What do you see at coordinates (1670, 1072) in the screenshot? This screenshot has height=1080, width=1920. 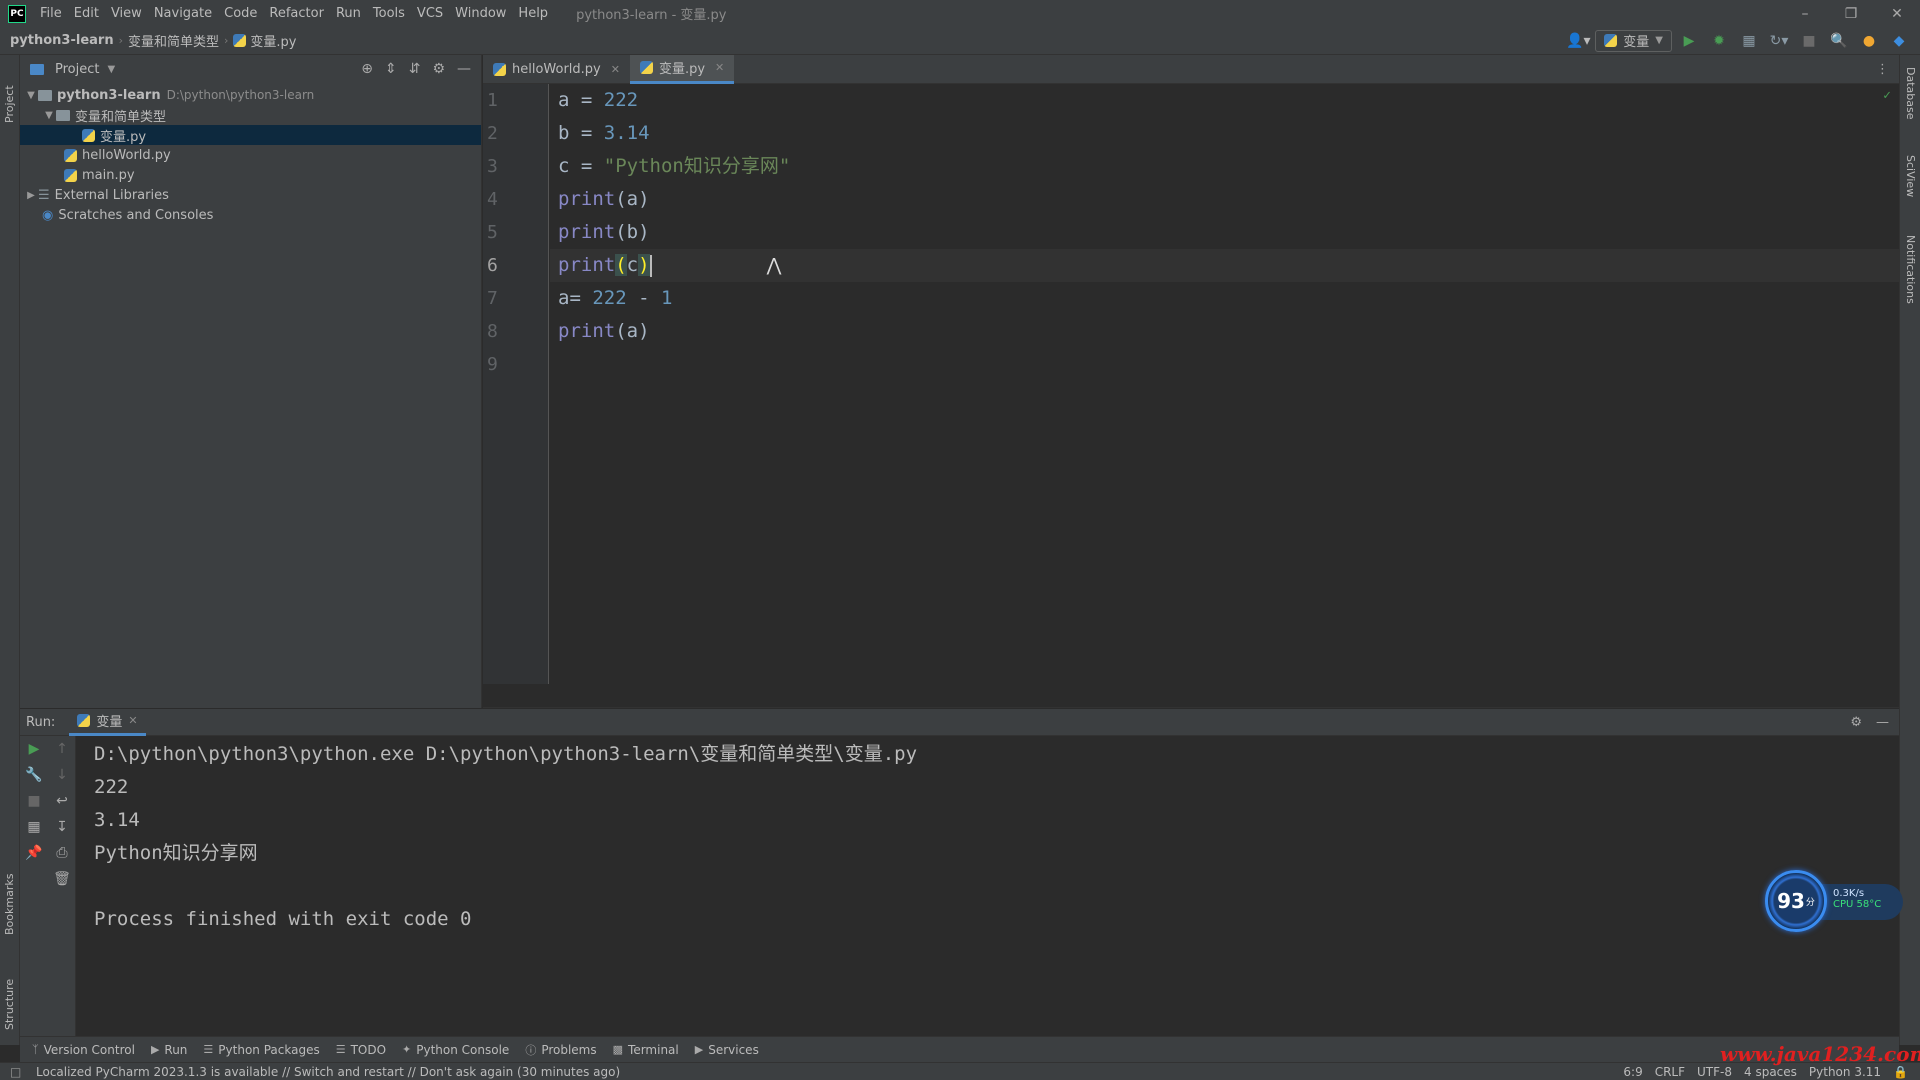 I see `line-separator: CRLF` at bounding box center [1670, 1072].